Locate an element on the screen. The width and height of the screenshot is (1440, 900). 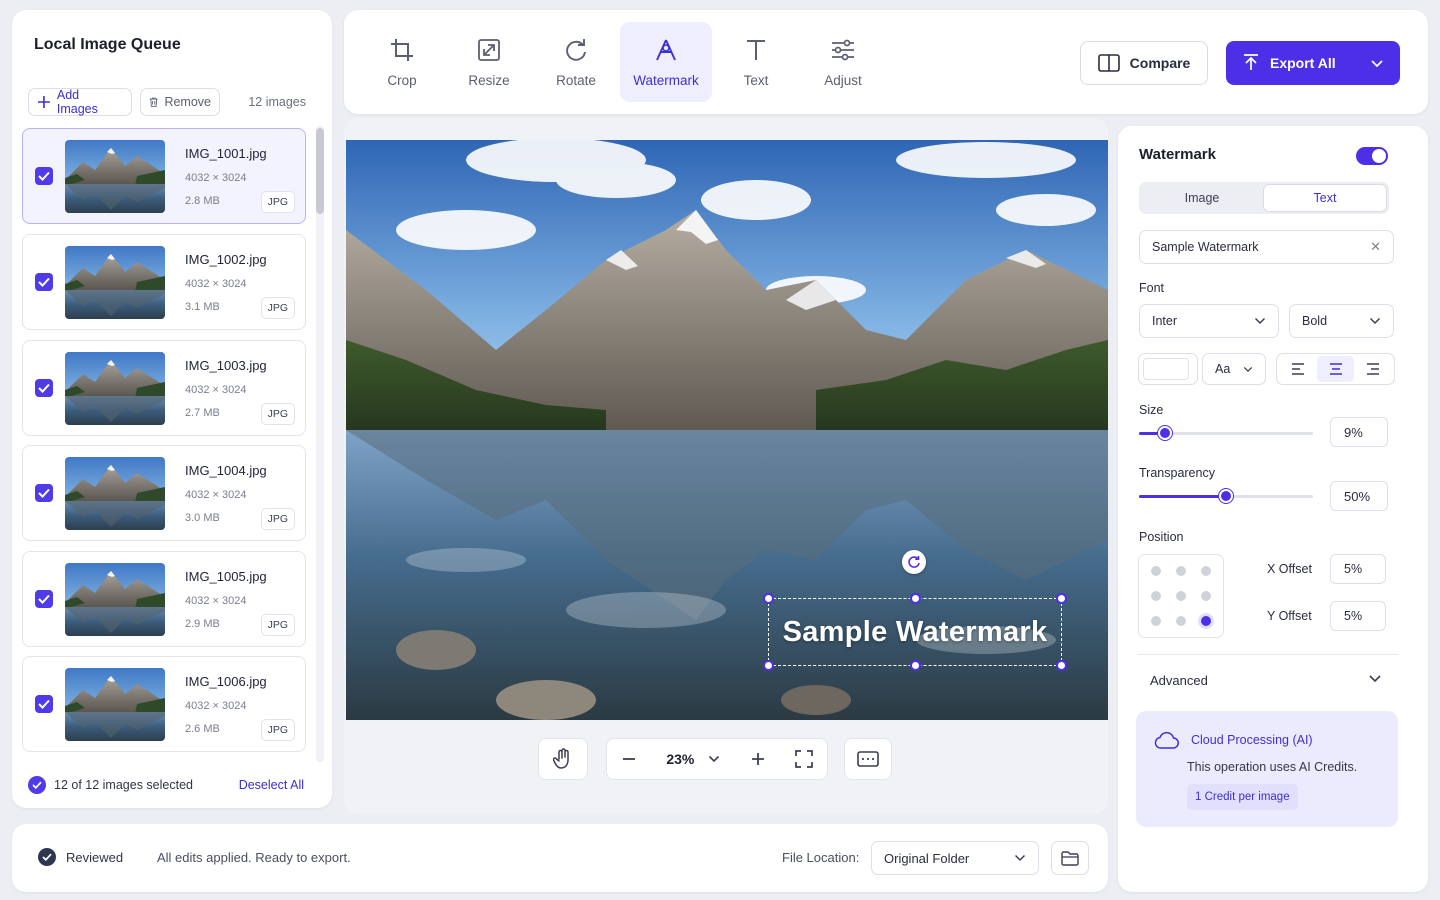
pan-tool-button is located at coordinates (563, 759).